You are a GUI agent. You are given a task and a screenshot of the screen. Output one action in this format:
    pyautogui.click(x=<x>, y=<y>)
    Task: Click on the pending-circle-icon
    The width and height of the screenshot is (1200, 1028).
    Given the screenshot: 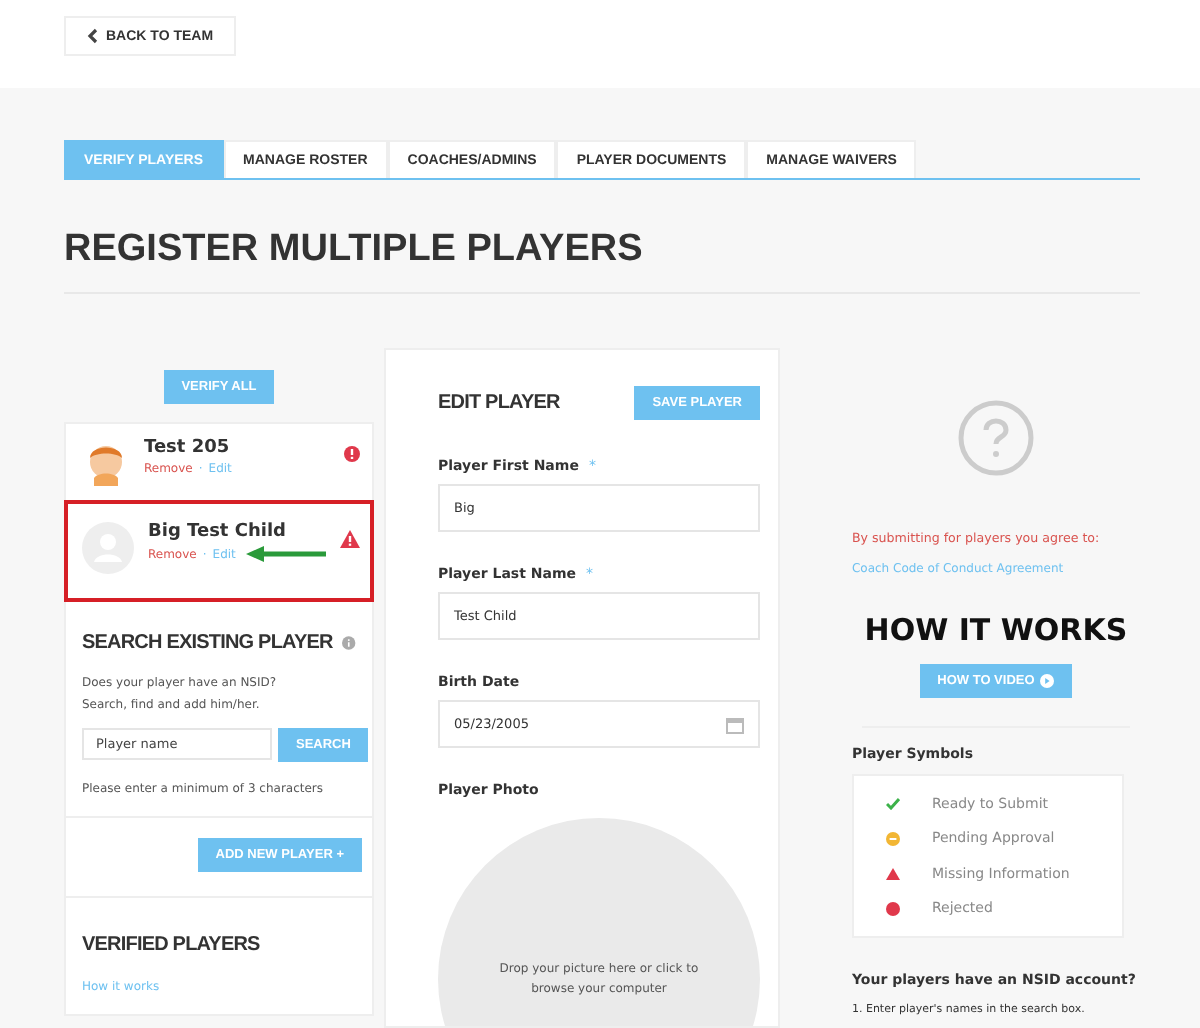 What is the action you would take?
    pyautogui.click(x=892, y=838)
    